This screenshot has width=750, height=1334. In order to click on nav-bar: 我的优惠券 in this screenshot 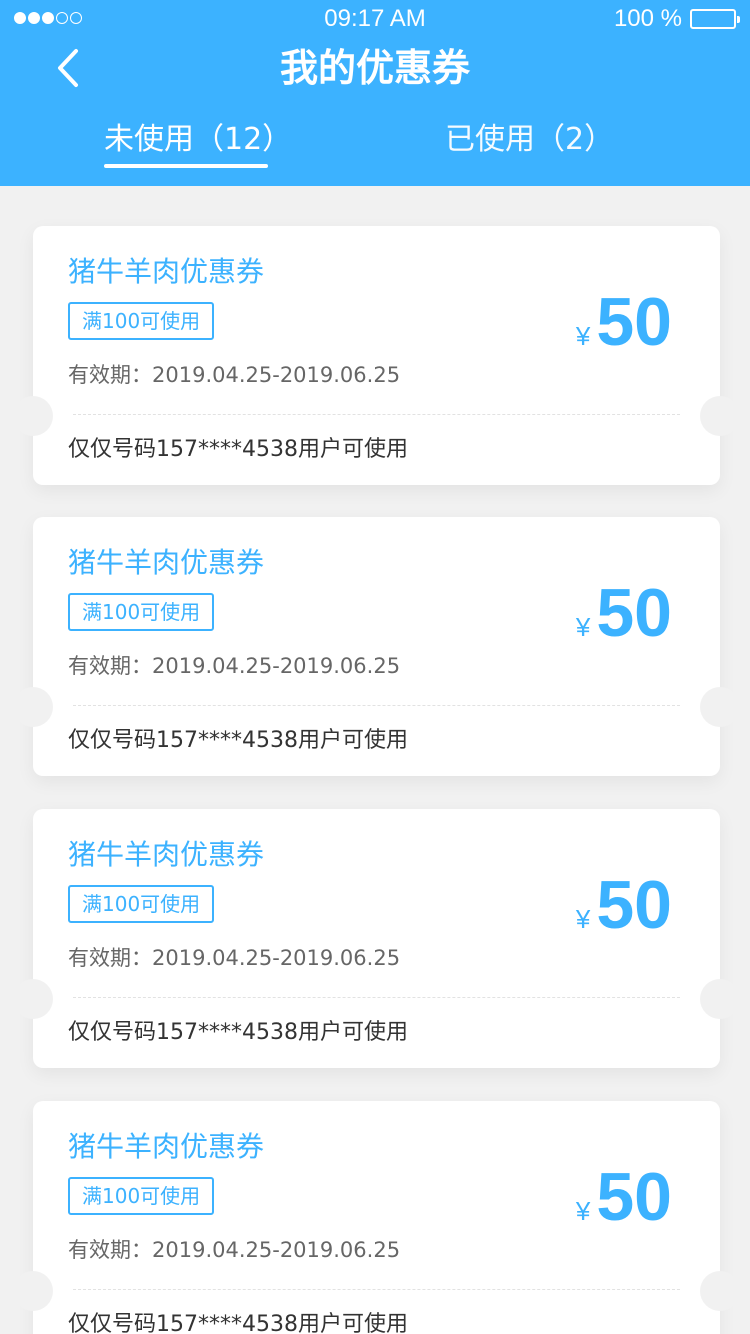, I will do `click(375, 68)`.